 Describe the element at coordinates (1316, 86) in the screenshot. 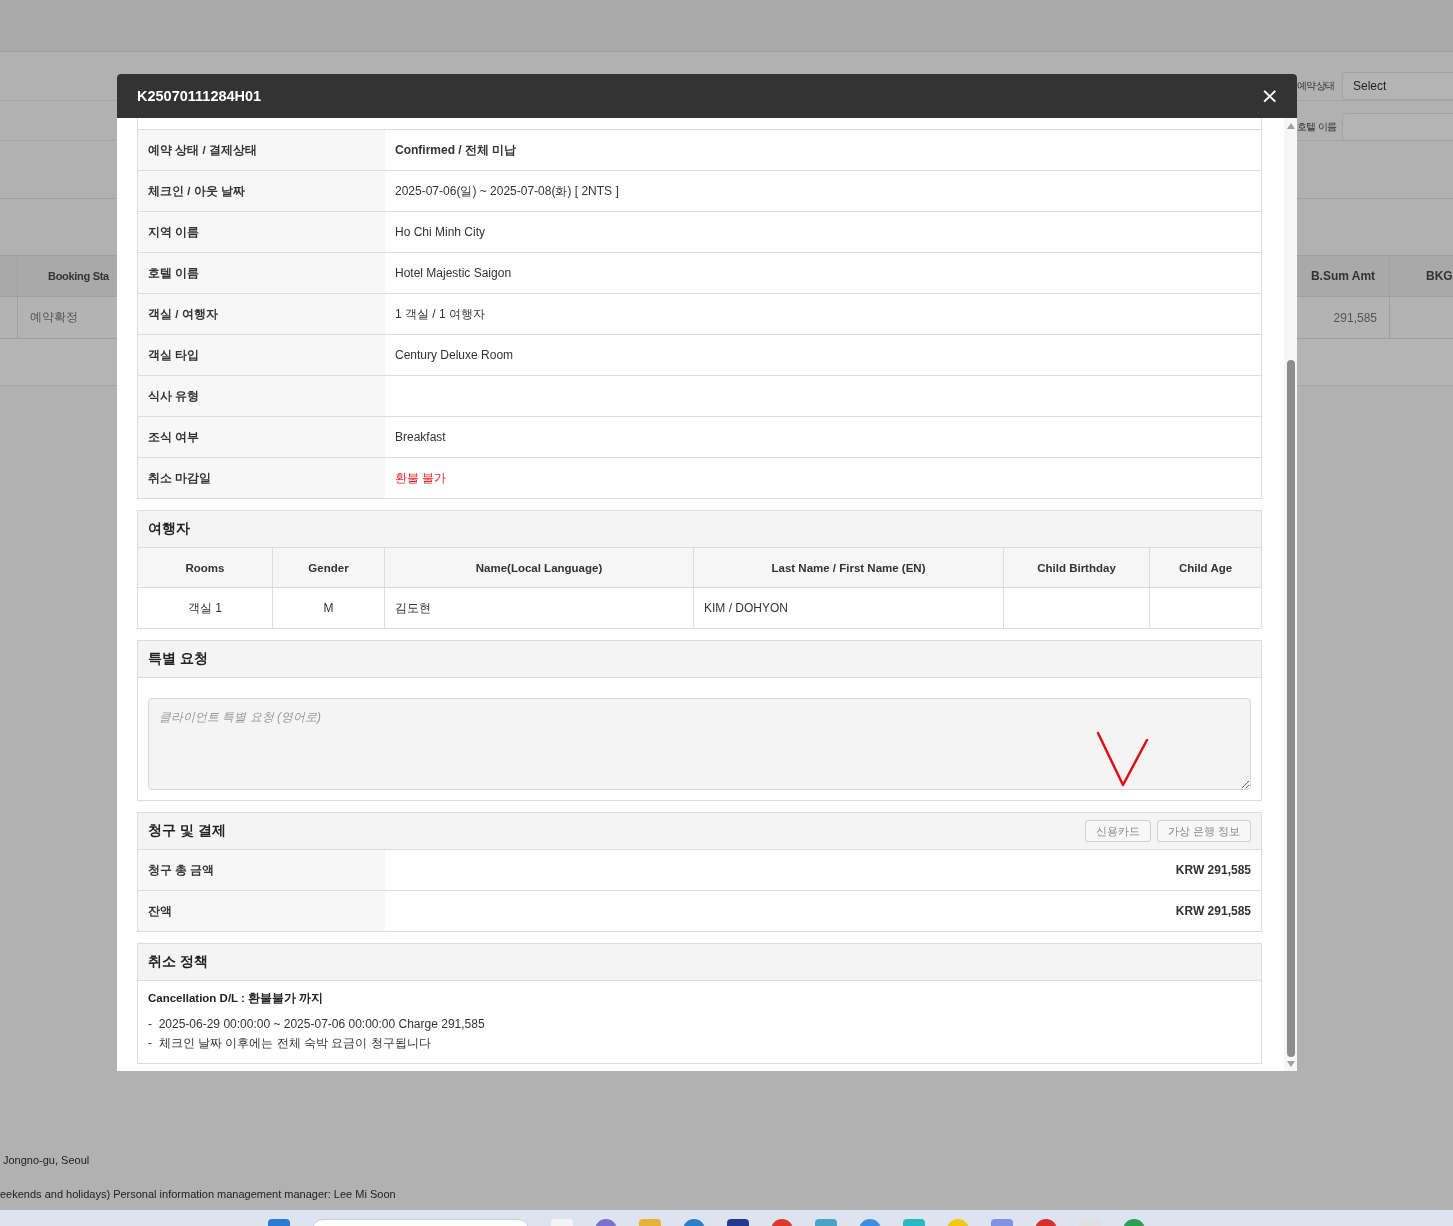

I see `filter-label: 예약상태` at that location.